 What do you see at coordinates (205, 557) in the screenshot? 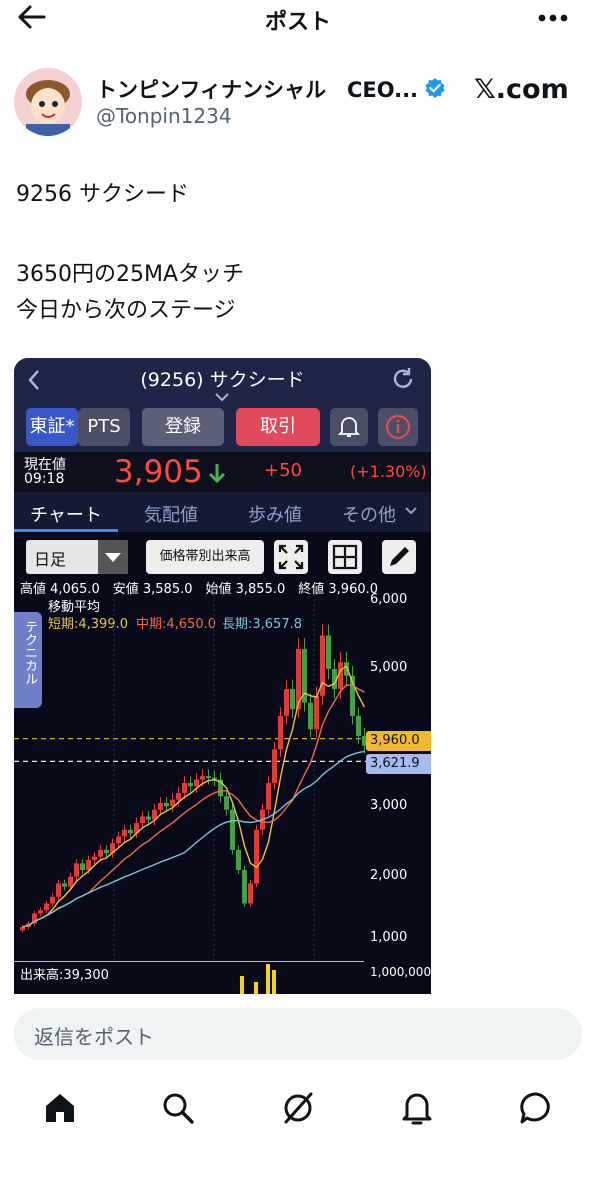
I see `volume-profile-button: 価格帯別出来高` at bounding box center [205, 557].